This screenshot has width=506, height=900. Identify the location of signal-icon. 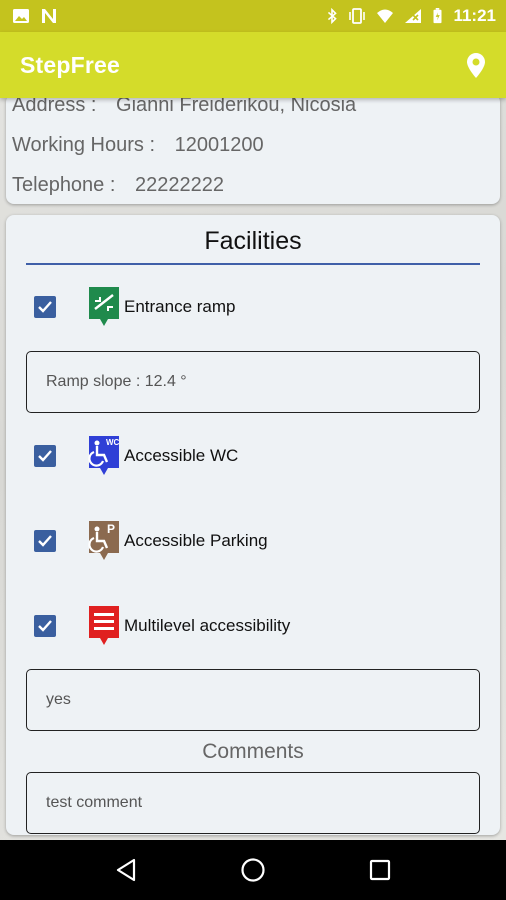
(413, 16).